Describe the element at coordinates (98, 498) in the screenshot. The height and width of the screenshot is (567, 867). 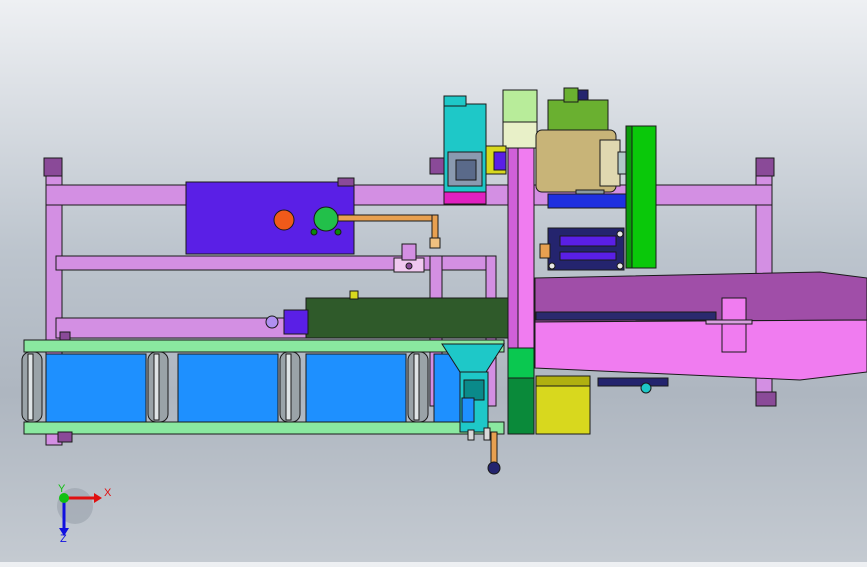
I see `x-arrow-head` at that location.